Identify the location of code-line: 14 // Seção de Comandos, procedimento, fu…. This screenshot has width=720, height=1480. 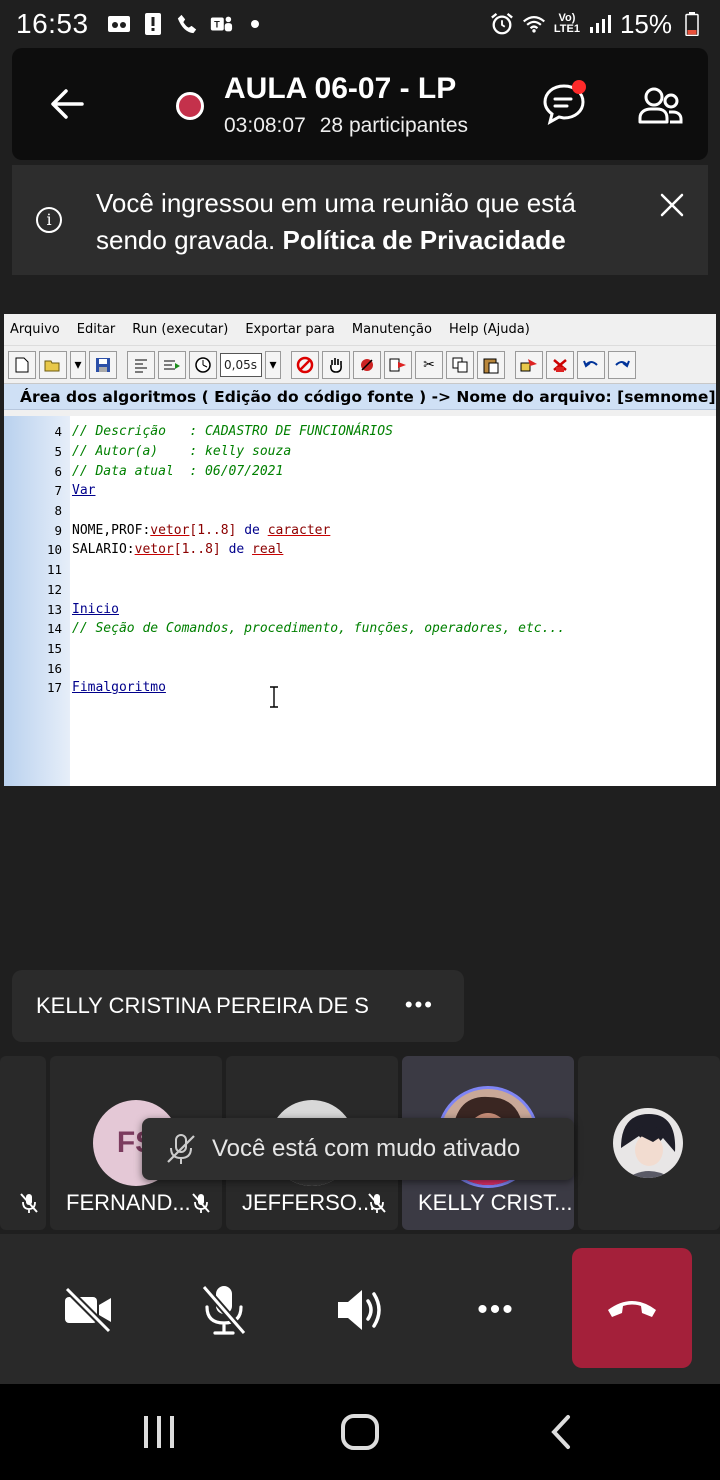
(360, 629).